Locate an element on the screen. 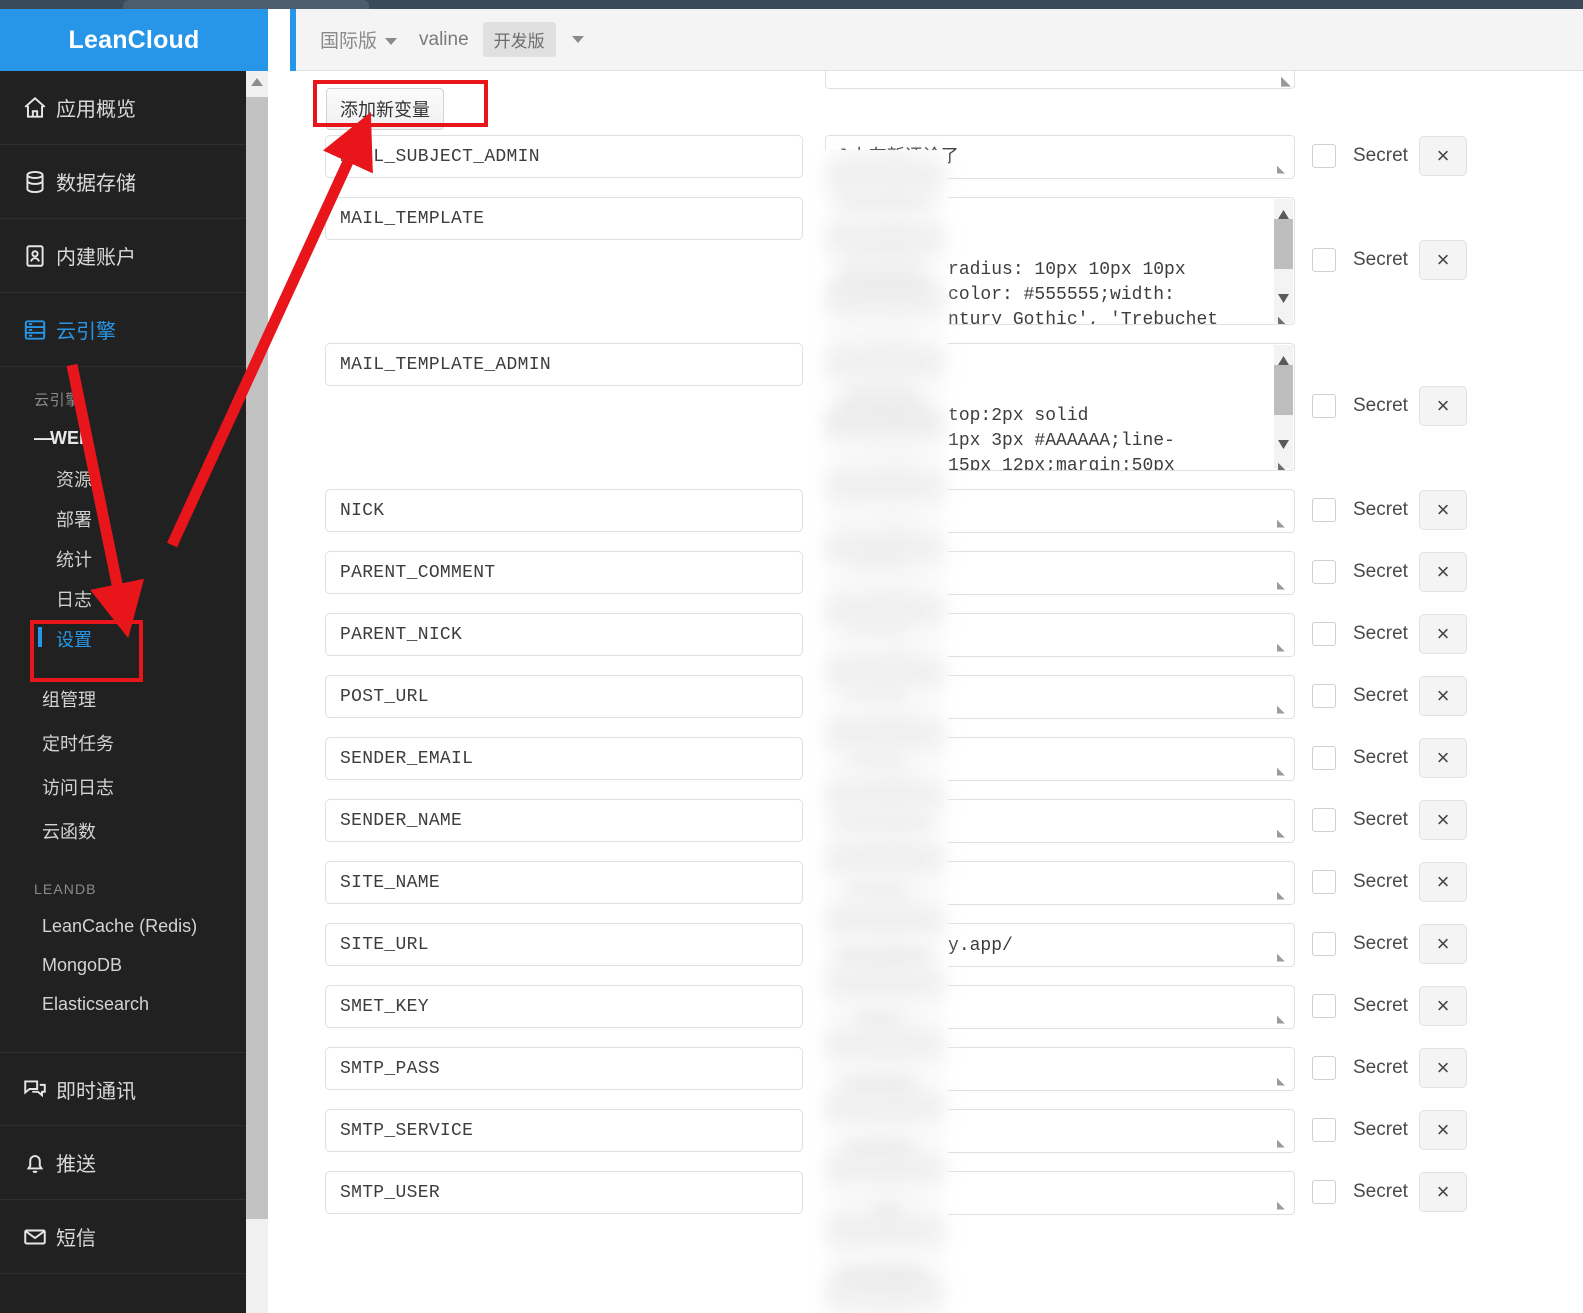 Image resolution: width=1583 pixels, height=1313 pixels. variable-name-input: PARENT_COMMENT is located at coordinates (564, 572).